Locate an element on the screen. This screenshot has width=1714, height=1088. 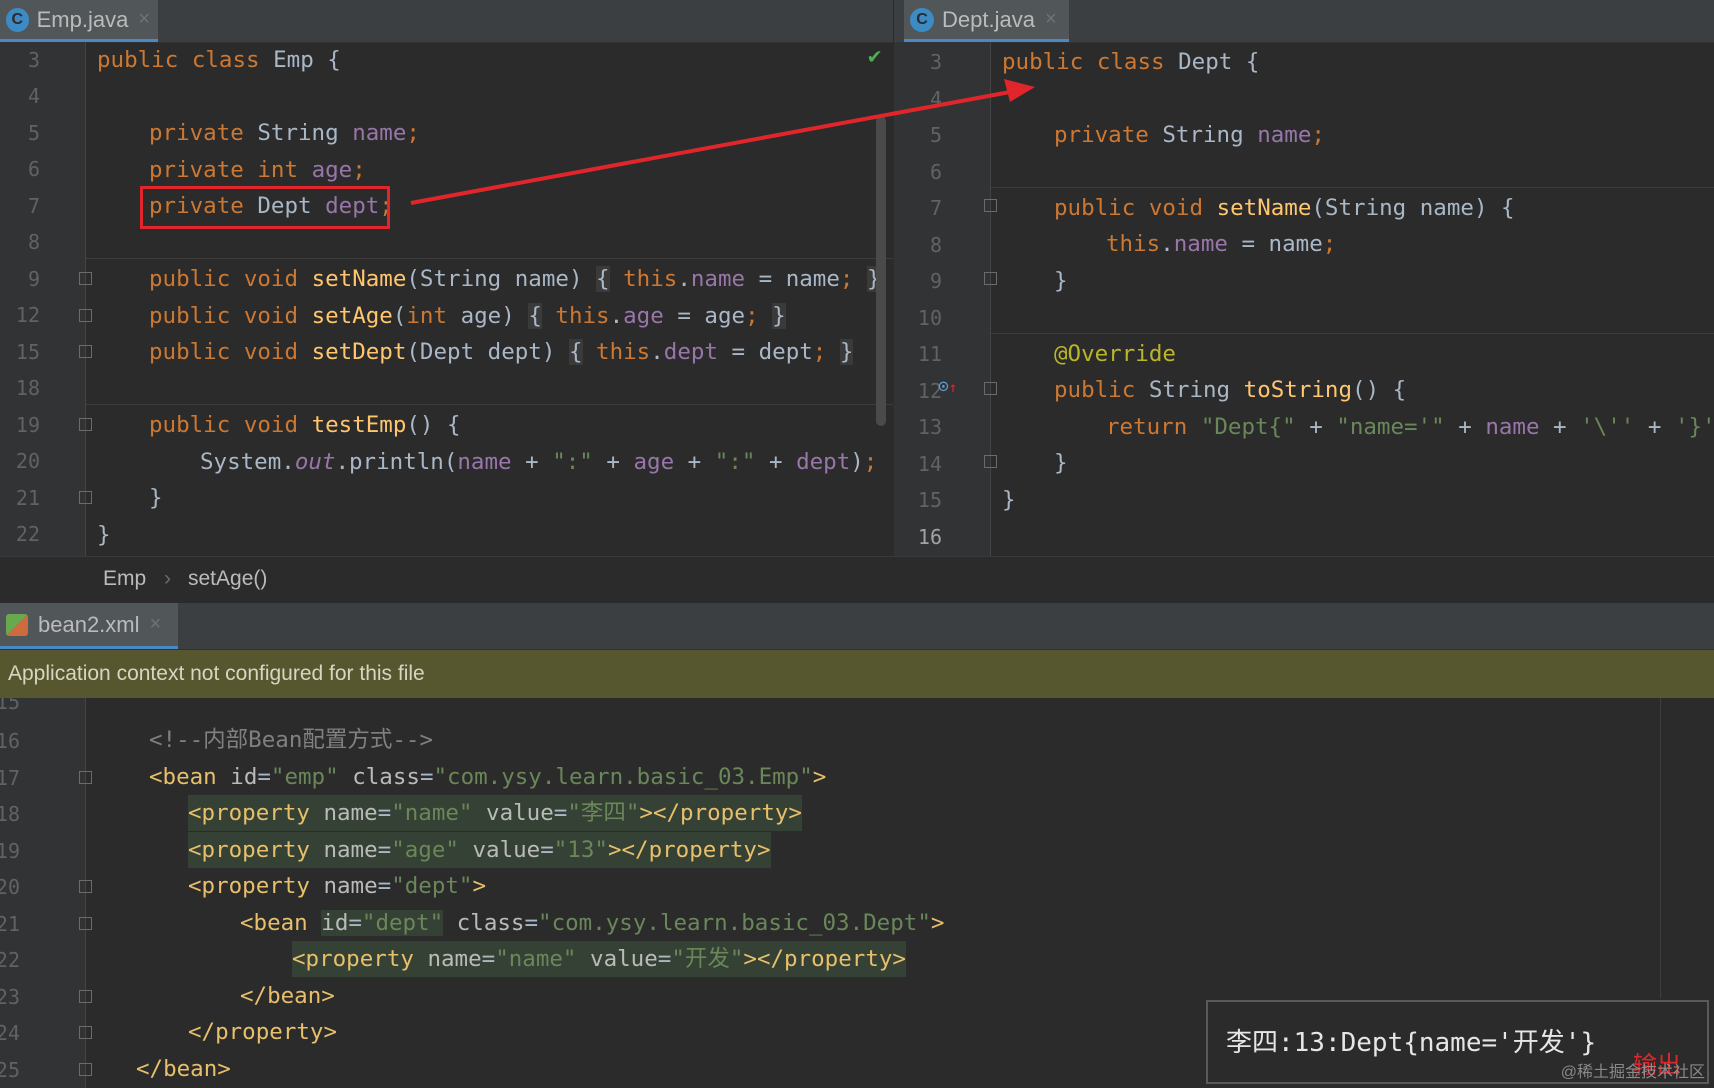
breadcrumb-item-class: Emp is located at coordinates (124, 579).